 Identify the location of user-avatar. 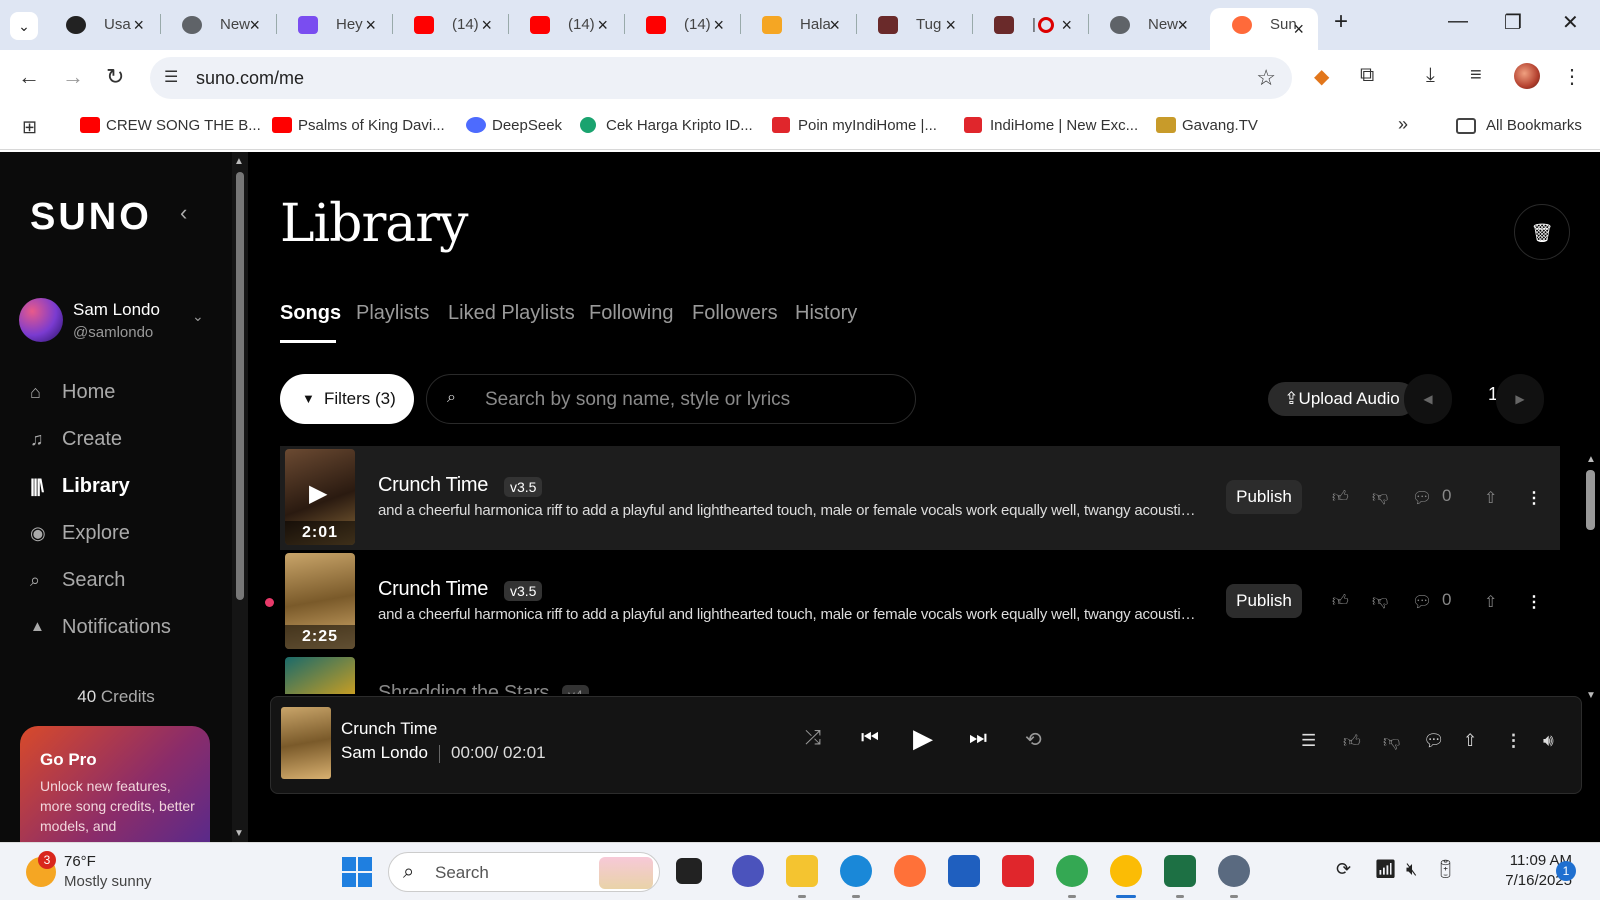
(41, 320).